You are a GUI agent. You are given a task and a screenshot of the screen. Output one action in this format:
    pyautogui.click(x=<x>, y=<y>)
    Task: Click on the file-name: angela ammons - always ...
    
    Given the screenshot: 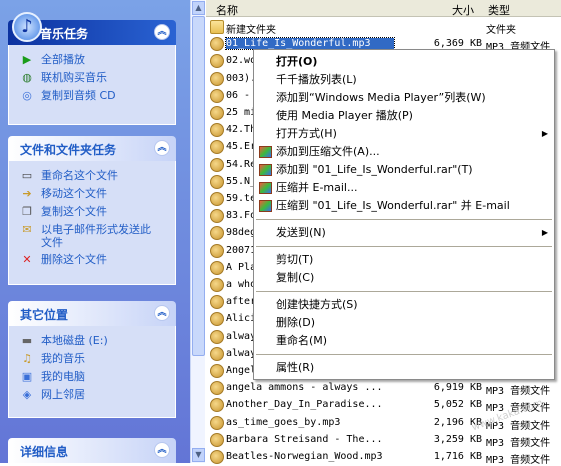 What is the action you would take?
    pyautogui.click(x=304, y=388)
    